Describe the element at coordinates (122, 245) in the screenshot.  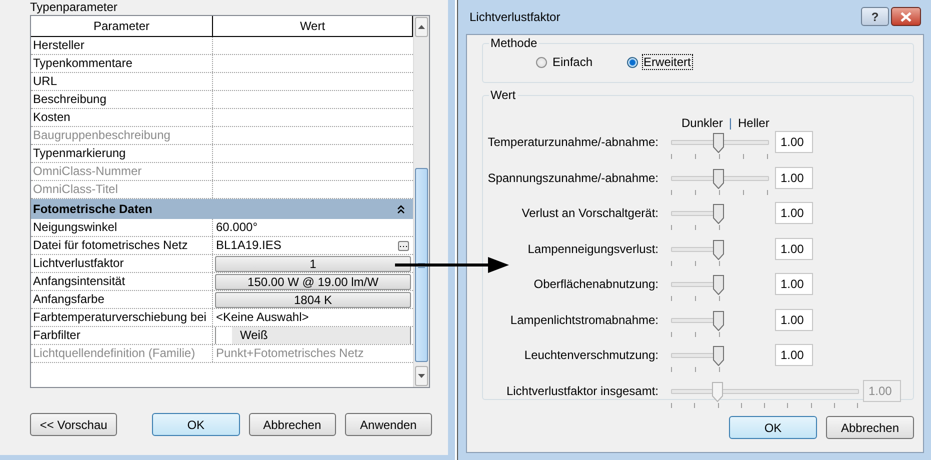
I see `parameter-name: Datei für fotometrisches Netz` at that location.